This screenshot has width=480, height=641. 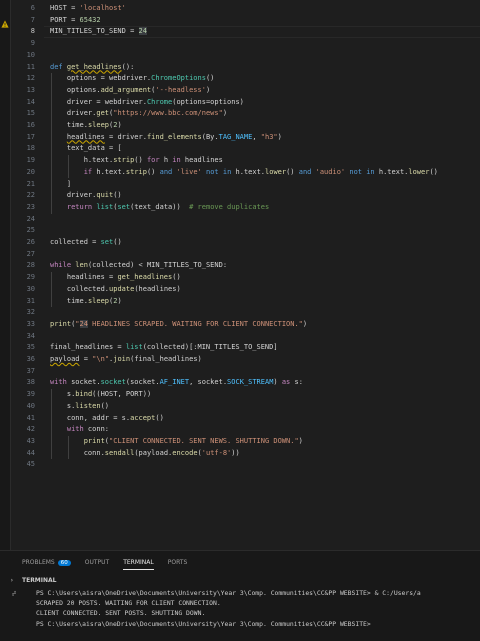 I want to click on code-line: 37, so click(x=245, y=372).